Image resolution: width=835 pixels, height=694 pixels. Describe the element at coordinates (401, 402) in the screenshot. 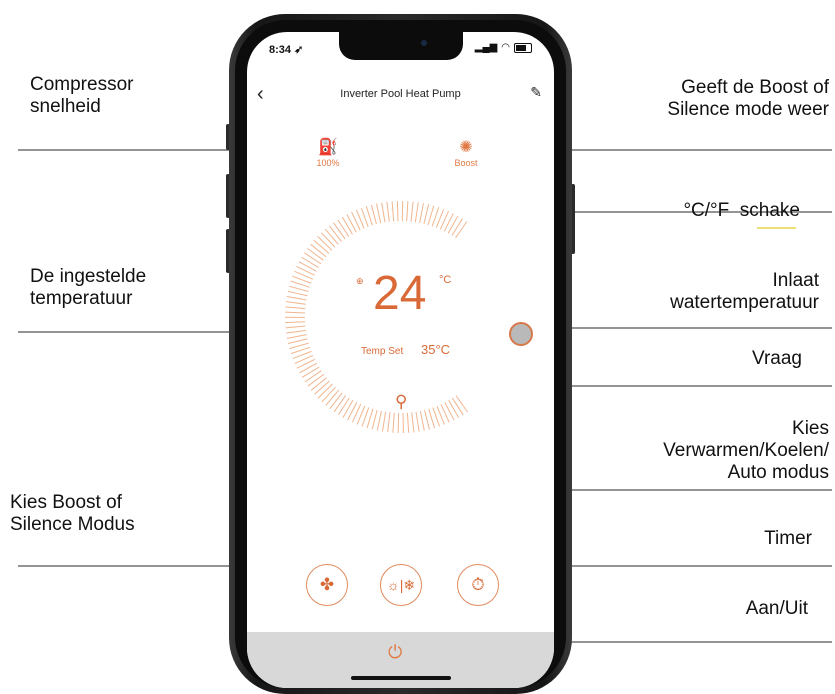

I see `query-search-icon: ⚲` at that location.